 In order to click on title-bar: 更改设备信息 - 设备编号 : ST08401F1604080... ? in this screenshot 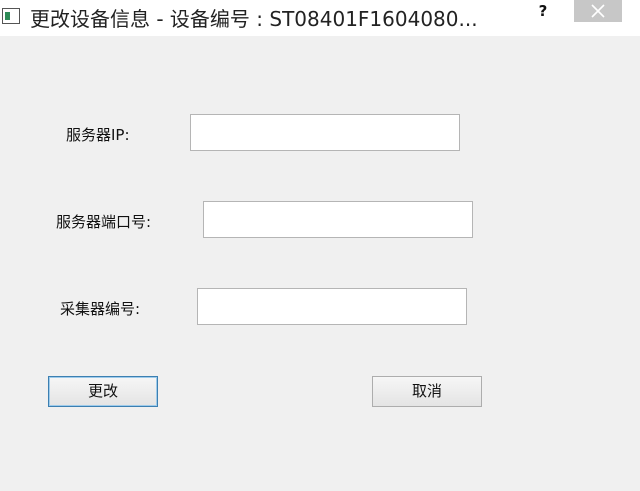, I will do `click(320, 18)`.